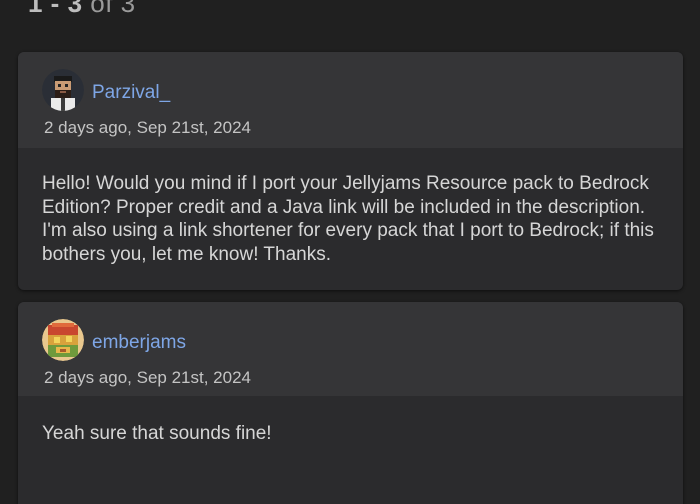 Image resolution: width=700 pixels, height=504 pixels. I want to click on comment-body: Yeah sure that sounds fine!, so click(157, 433).